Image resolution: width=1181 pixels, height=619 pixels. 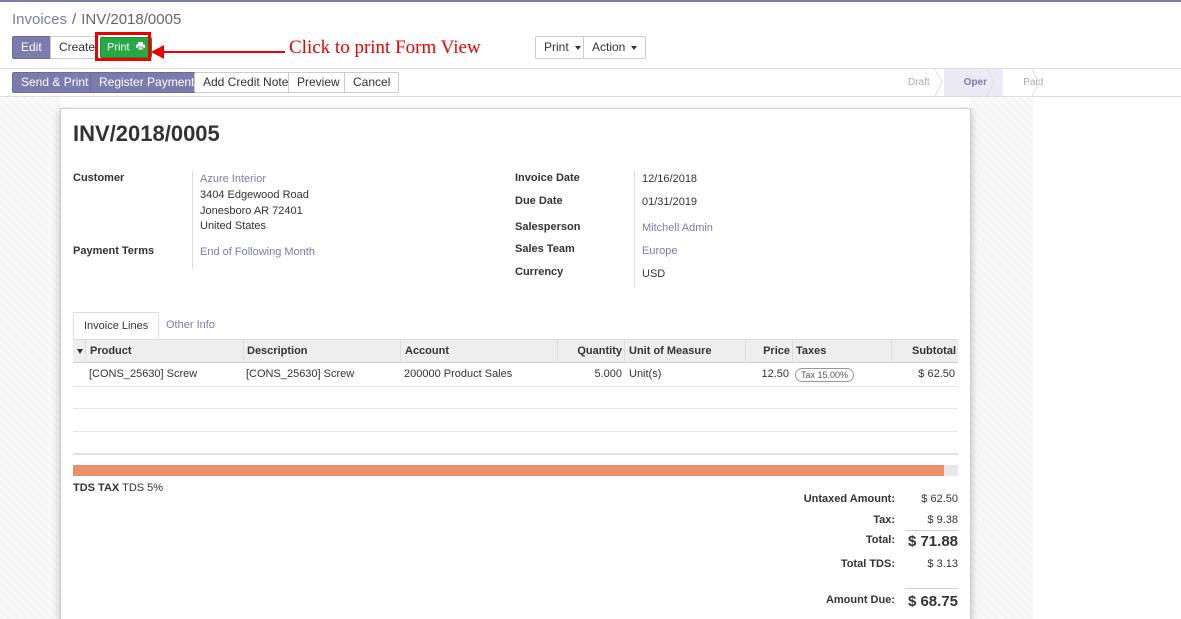 What do you see at coordinates (190, 325) in the screenshot?
I see `tab-other-info: Other Info` at bounding box center [190, 325].